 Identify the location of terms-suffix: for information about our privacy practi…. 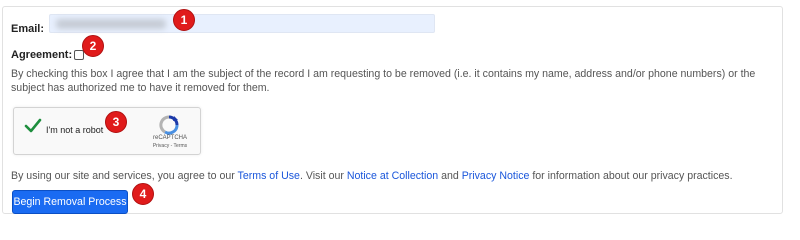
(631, 176).